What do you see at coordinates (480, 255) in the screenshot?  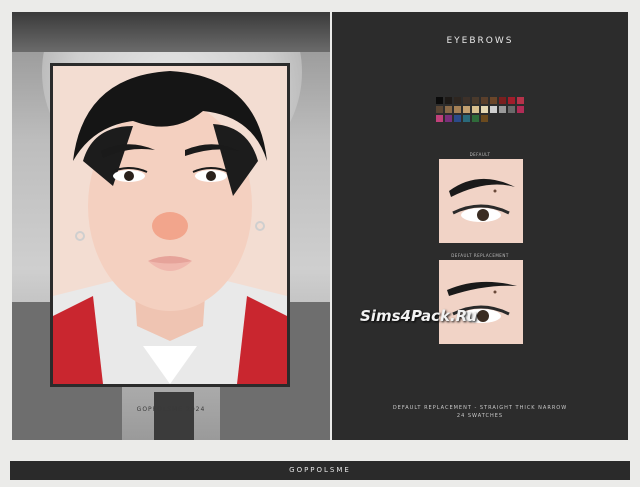 I see `variant-label-replacement: DEFAULT REPLACEMENT` at bounding box center [480, 255].